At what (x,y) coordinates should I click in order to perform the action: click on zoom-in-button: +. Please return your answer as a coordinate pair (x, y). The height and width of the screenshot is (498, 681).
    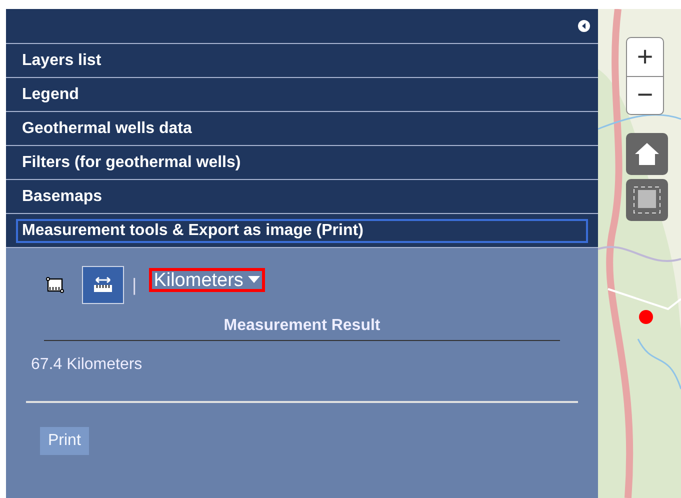
    Looking at the image, I should click on (645, 57).